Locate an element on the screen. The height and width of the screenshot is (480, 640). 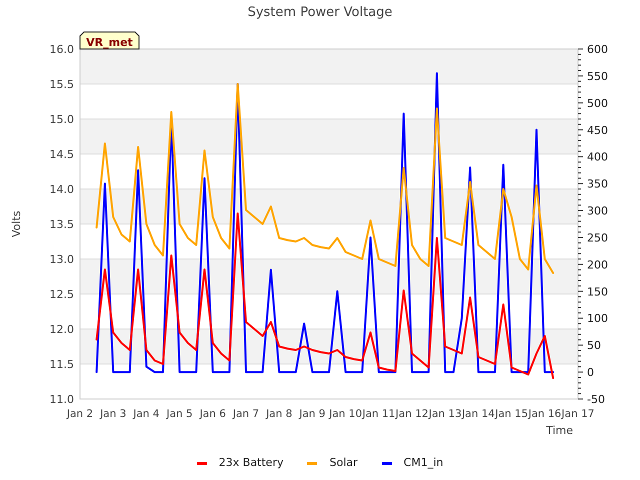
y2-tick-label: 350 is located at coordinates (597, 184).